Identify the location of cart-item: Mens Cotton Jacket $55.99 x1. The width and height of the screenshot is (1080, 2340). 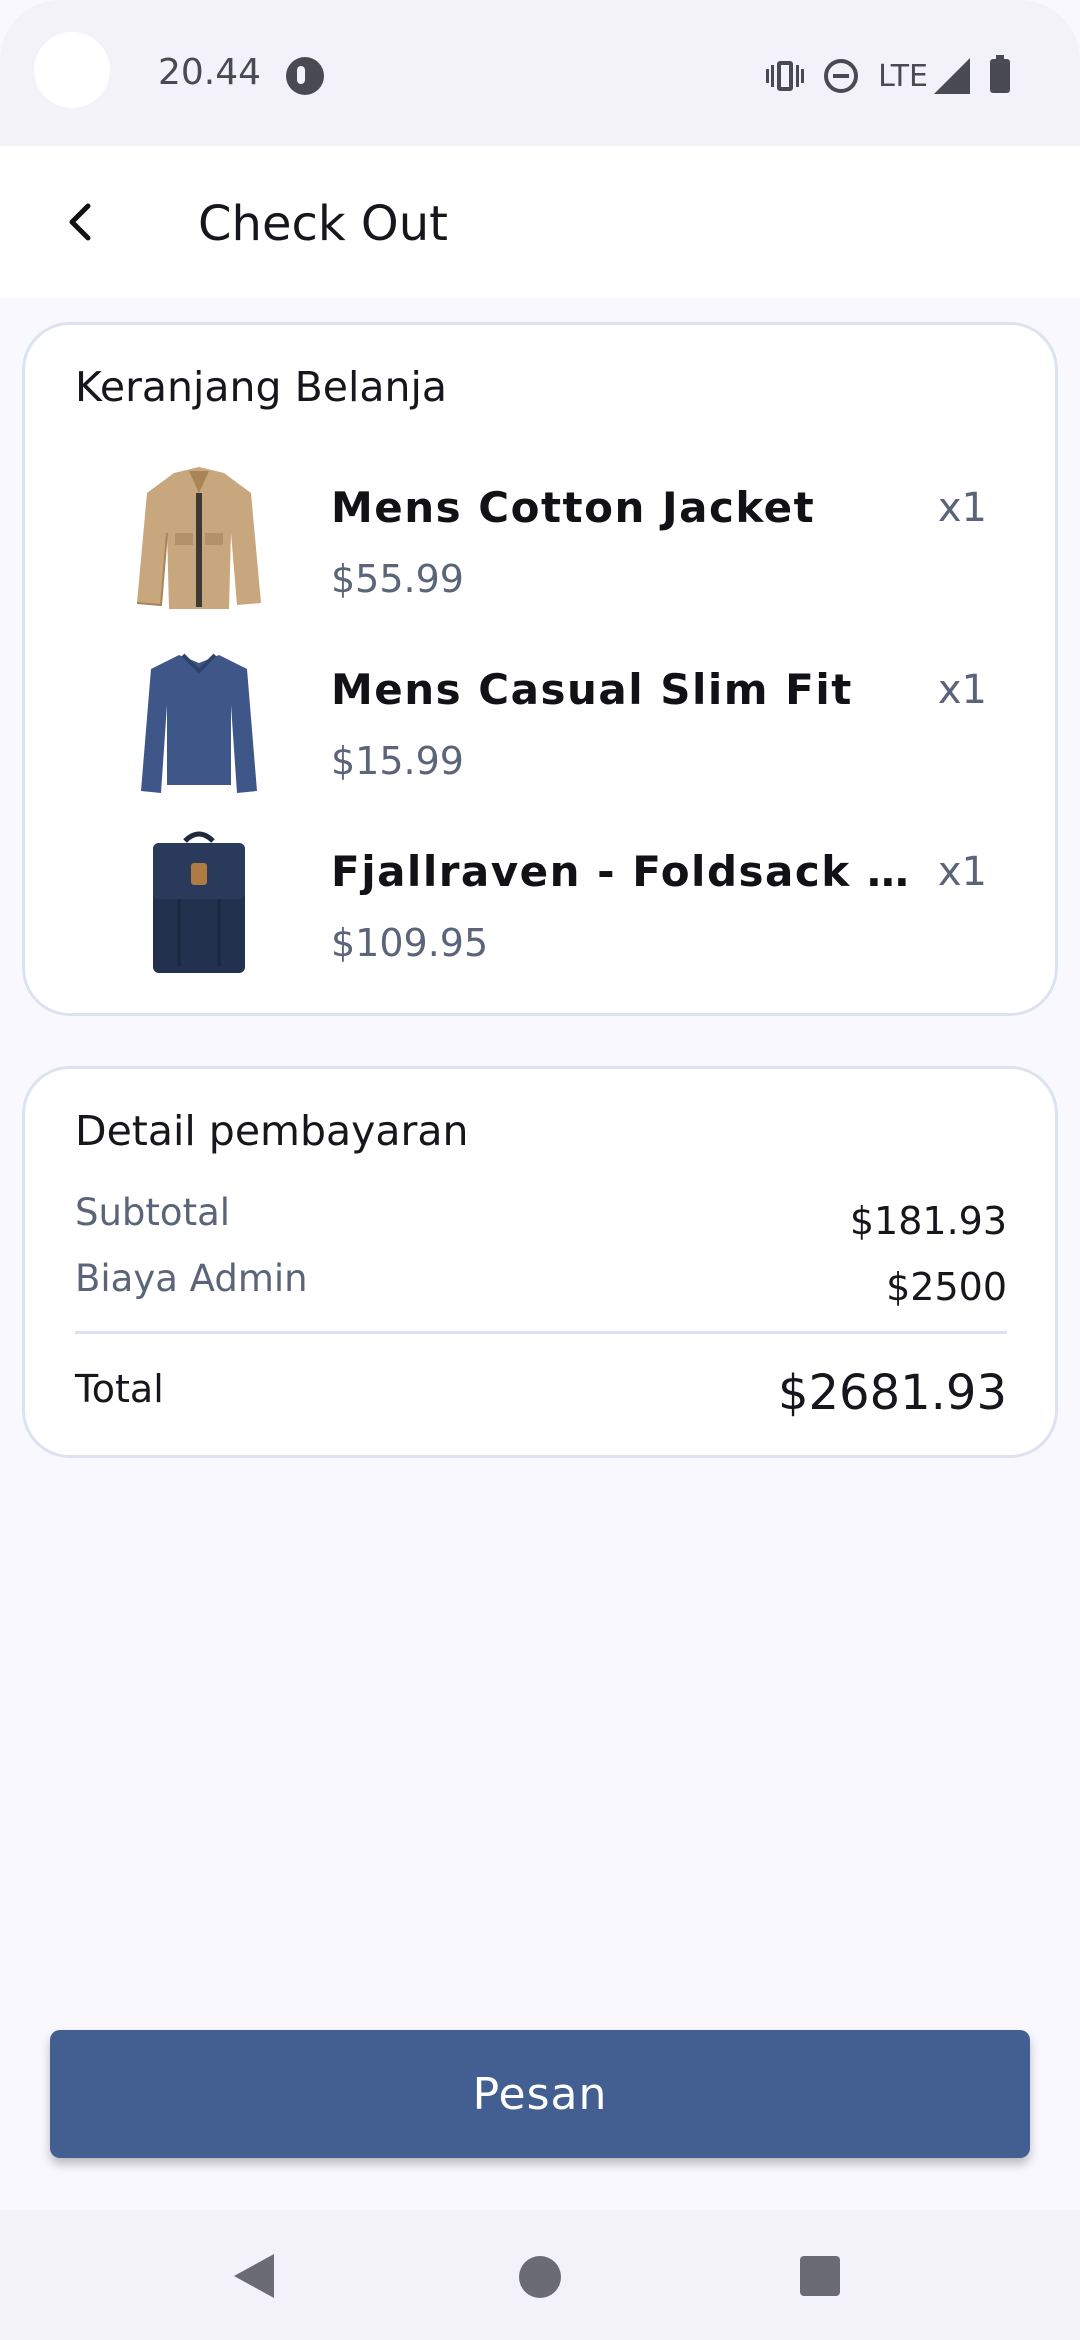
(540, 548).